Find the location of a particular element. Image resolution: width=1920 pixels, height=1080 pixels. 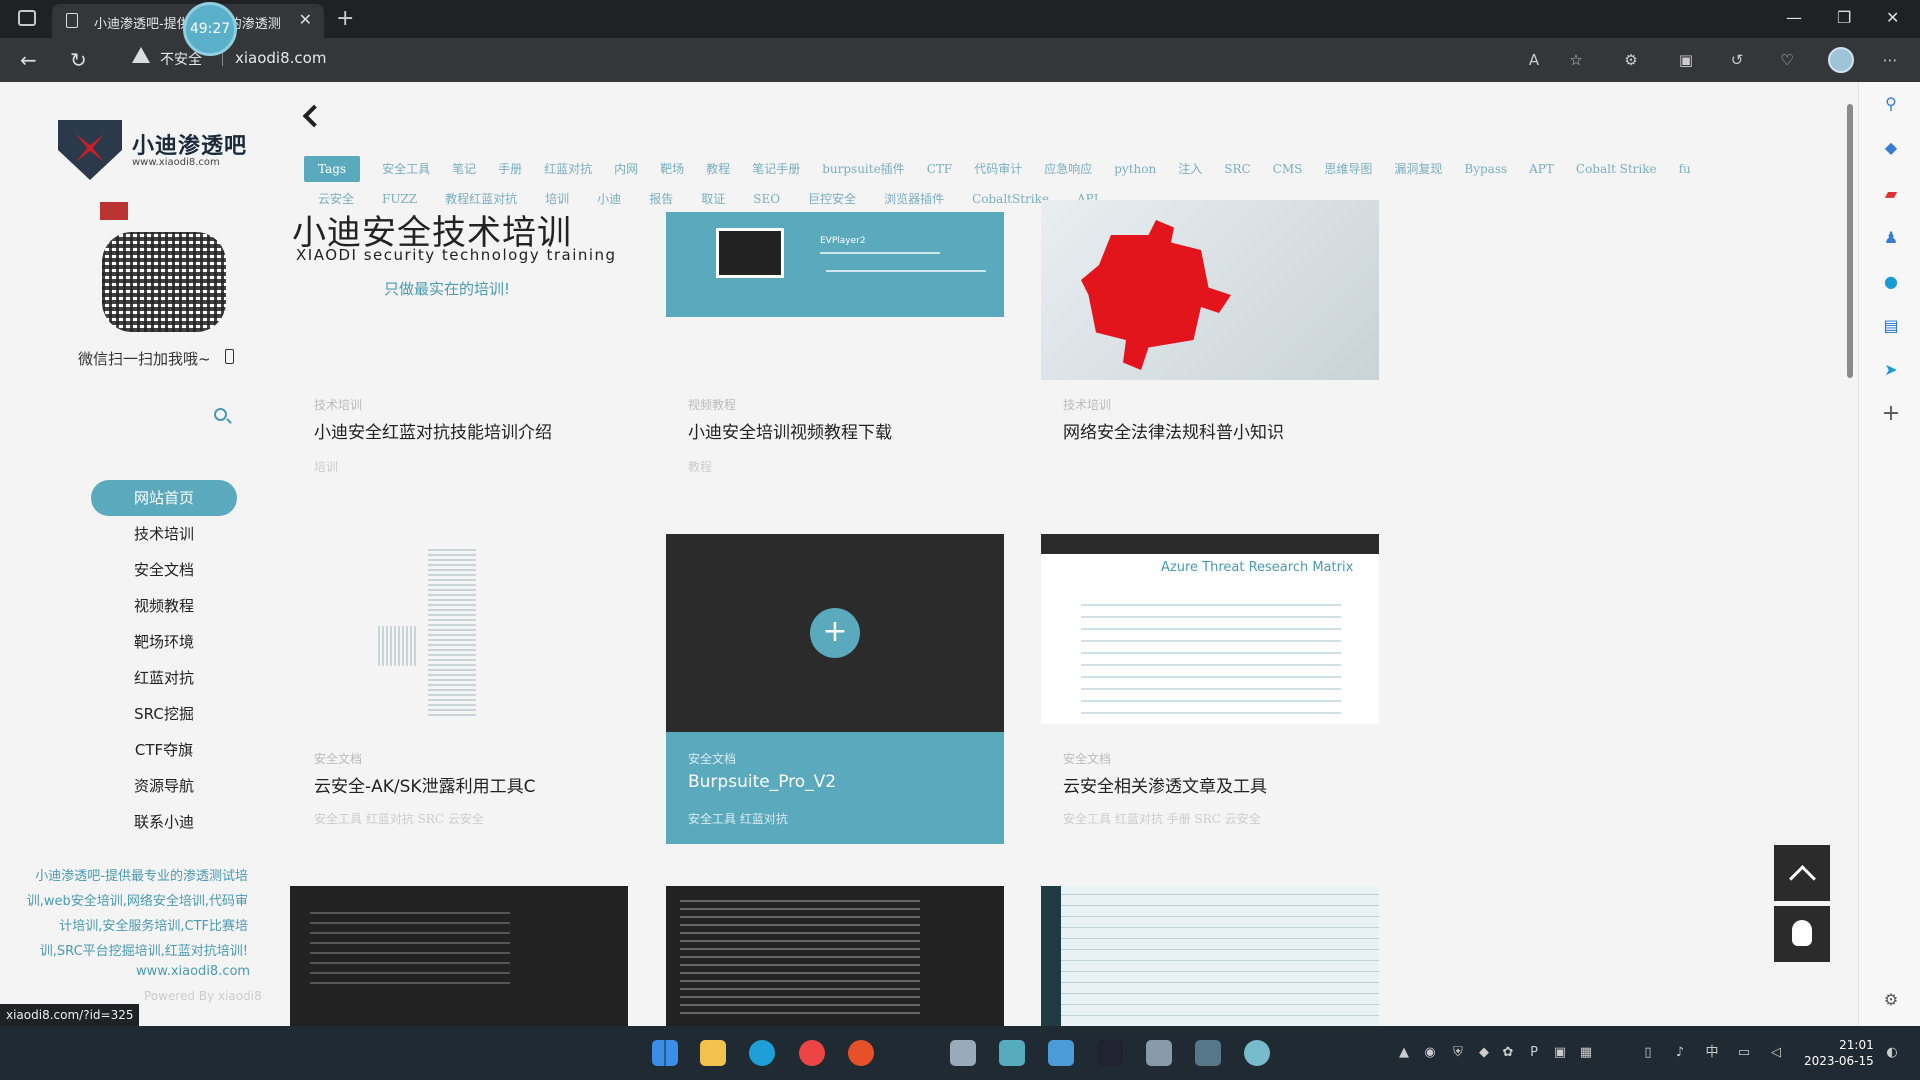

back-arrow-icon: ← is located at coordinates (28, 60).